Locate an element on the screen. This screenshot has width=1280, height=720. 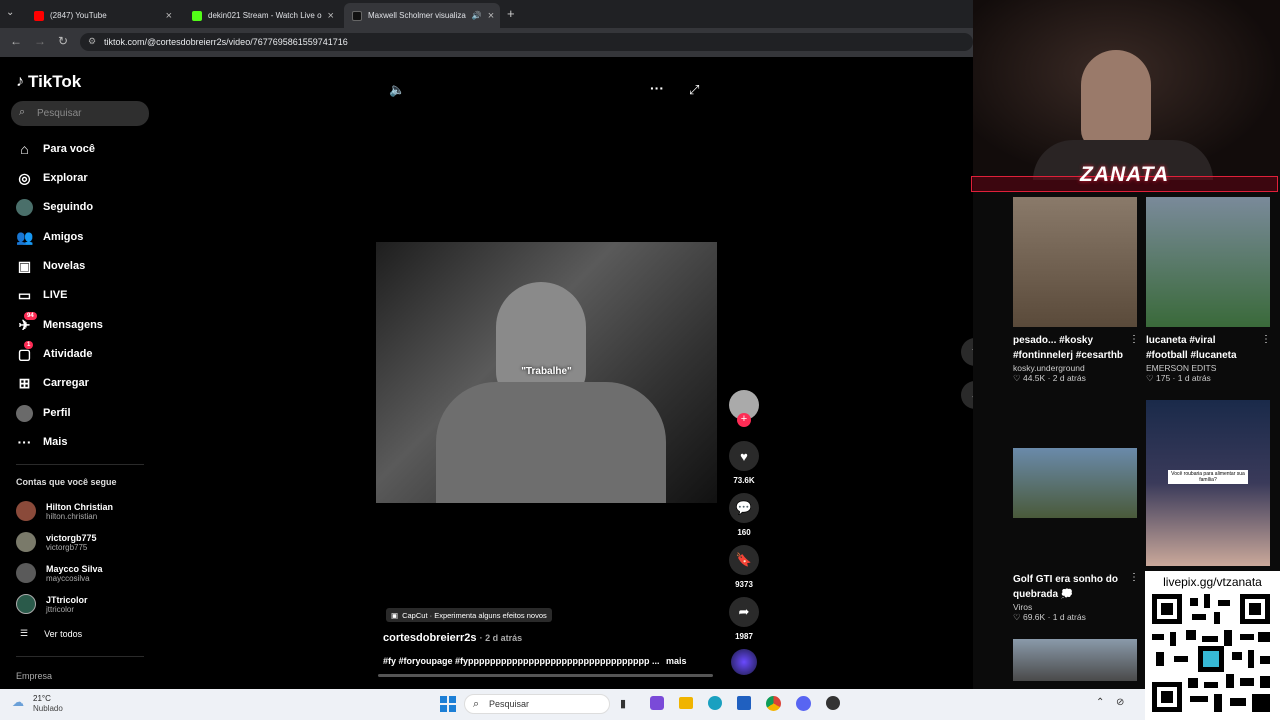
followed-account: victorgb775 victorgb775 is located at coordinates (56, 542).